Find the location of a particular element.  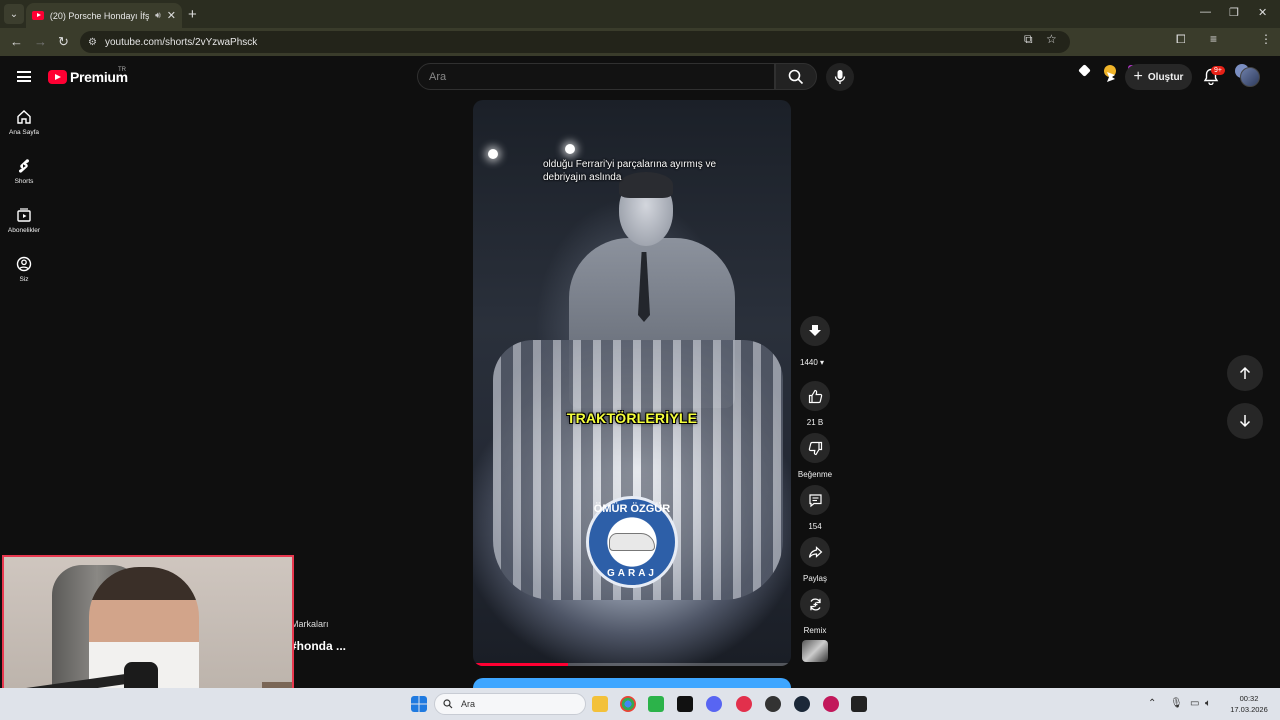

address-bar: ⚙ youtube.com/shorts/2vYzwaPhsck is located at coordinates (575, 42).